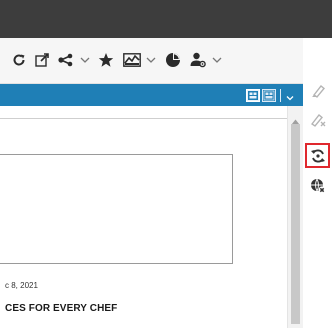  Describe the element at coordinates (85, 60) in the screenshot. I see `share-chevron-down-icon` at that location.